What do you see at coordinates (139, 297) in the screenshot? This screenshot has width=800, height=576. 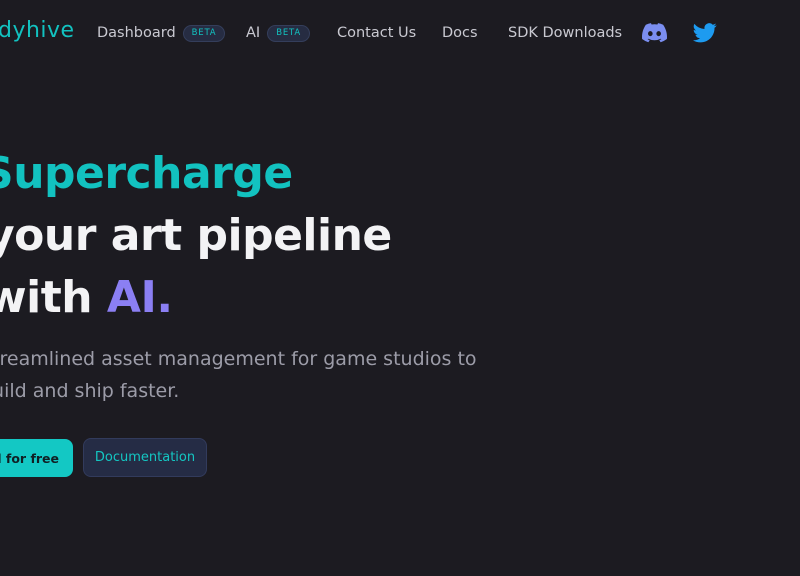 I see `hero-headline-accent: AI.` at bounding box center [139, 297].